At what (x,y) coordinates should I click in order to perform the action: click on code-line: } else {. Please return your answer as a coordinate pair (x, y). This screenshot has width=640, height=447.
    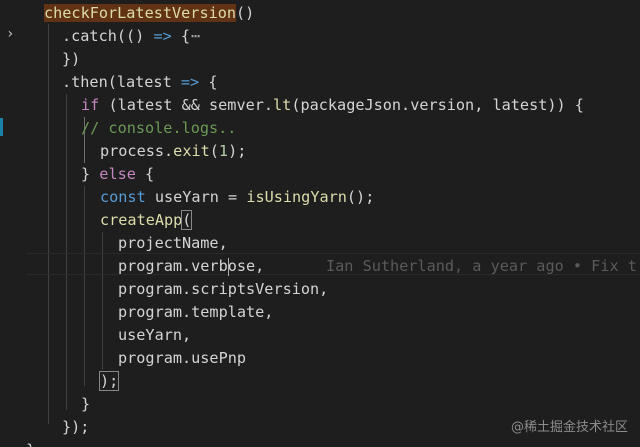
    Looking at the image, I should click on (117, 174).